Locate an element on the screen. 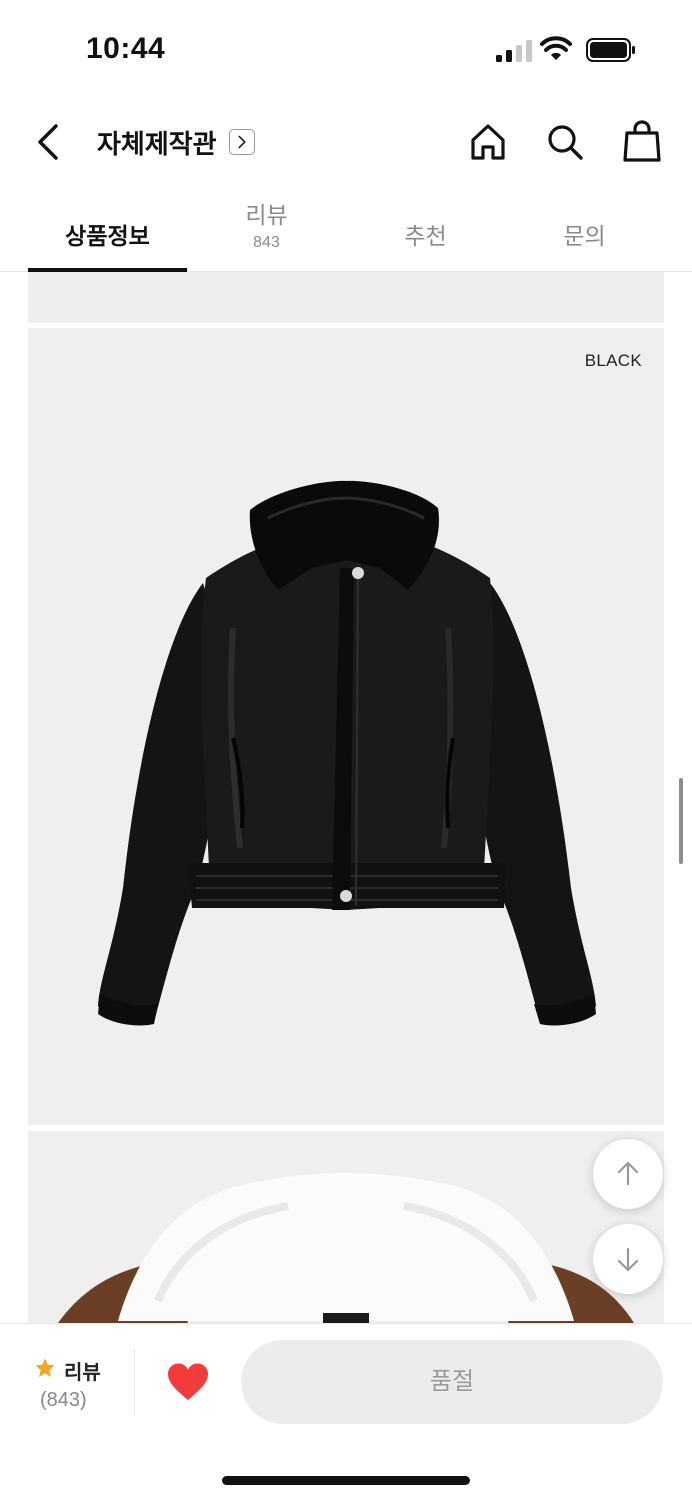 This screenshot has height=1501, width=692. tab-product-info: 상품정보 is located at coordinates (107, 234).